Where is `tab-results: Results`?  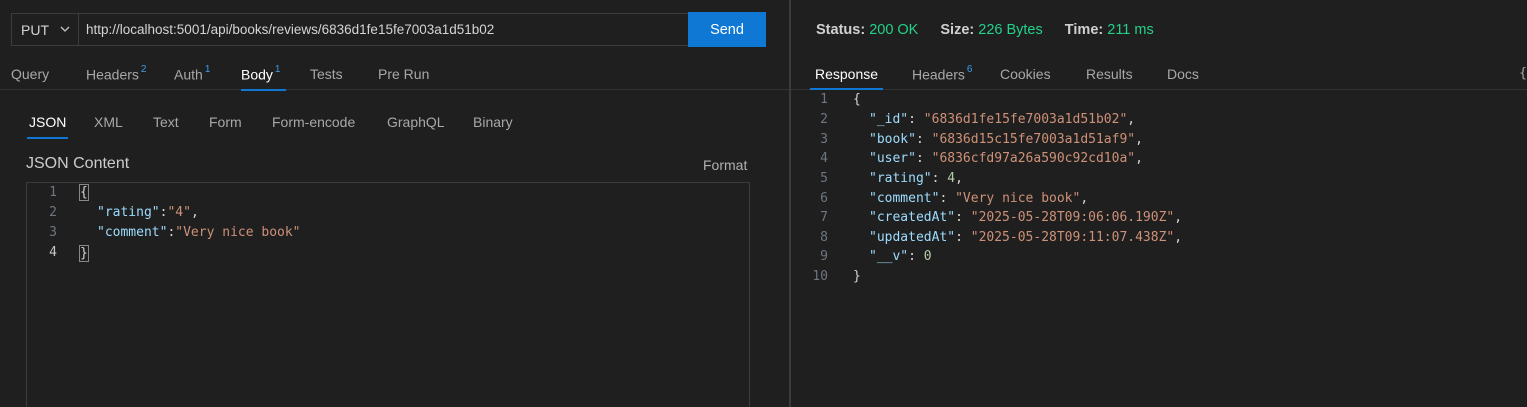 tab-results: Results is located at coordinates (1109, 74).